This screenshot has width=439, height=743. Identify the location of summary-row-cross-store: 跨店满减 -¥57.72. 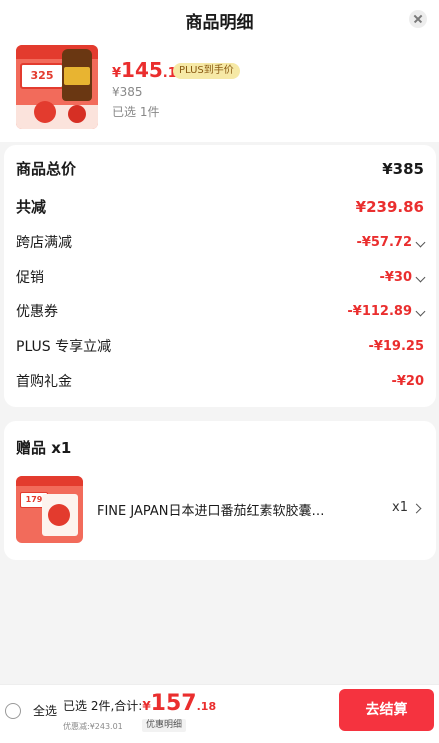
(221, 243).